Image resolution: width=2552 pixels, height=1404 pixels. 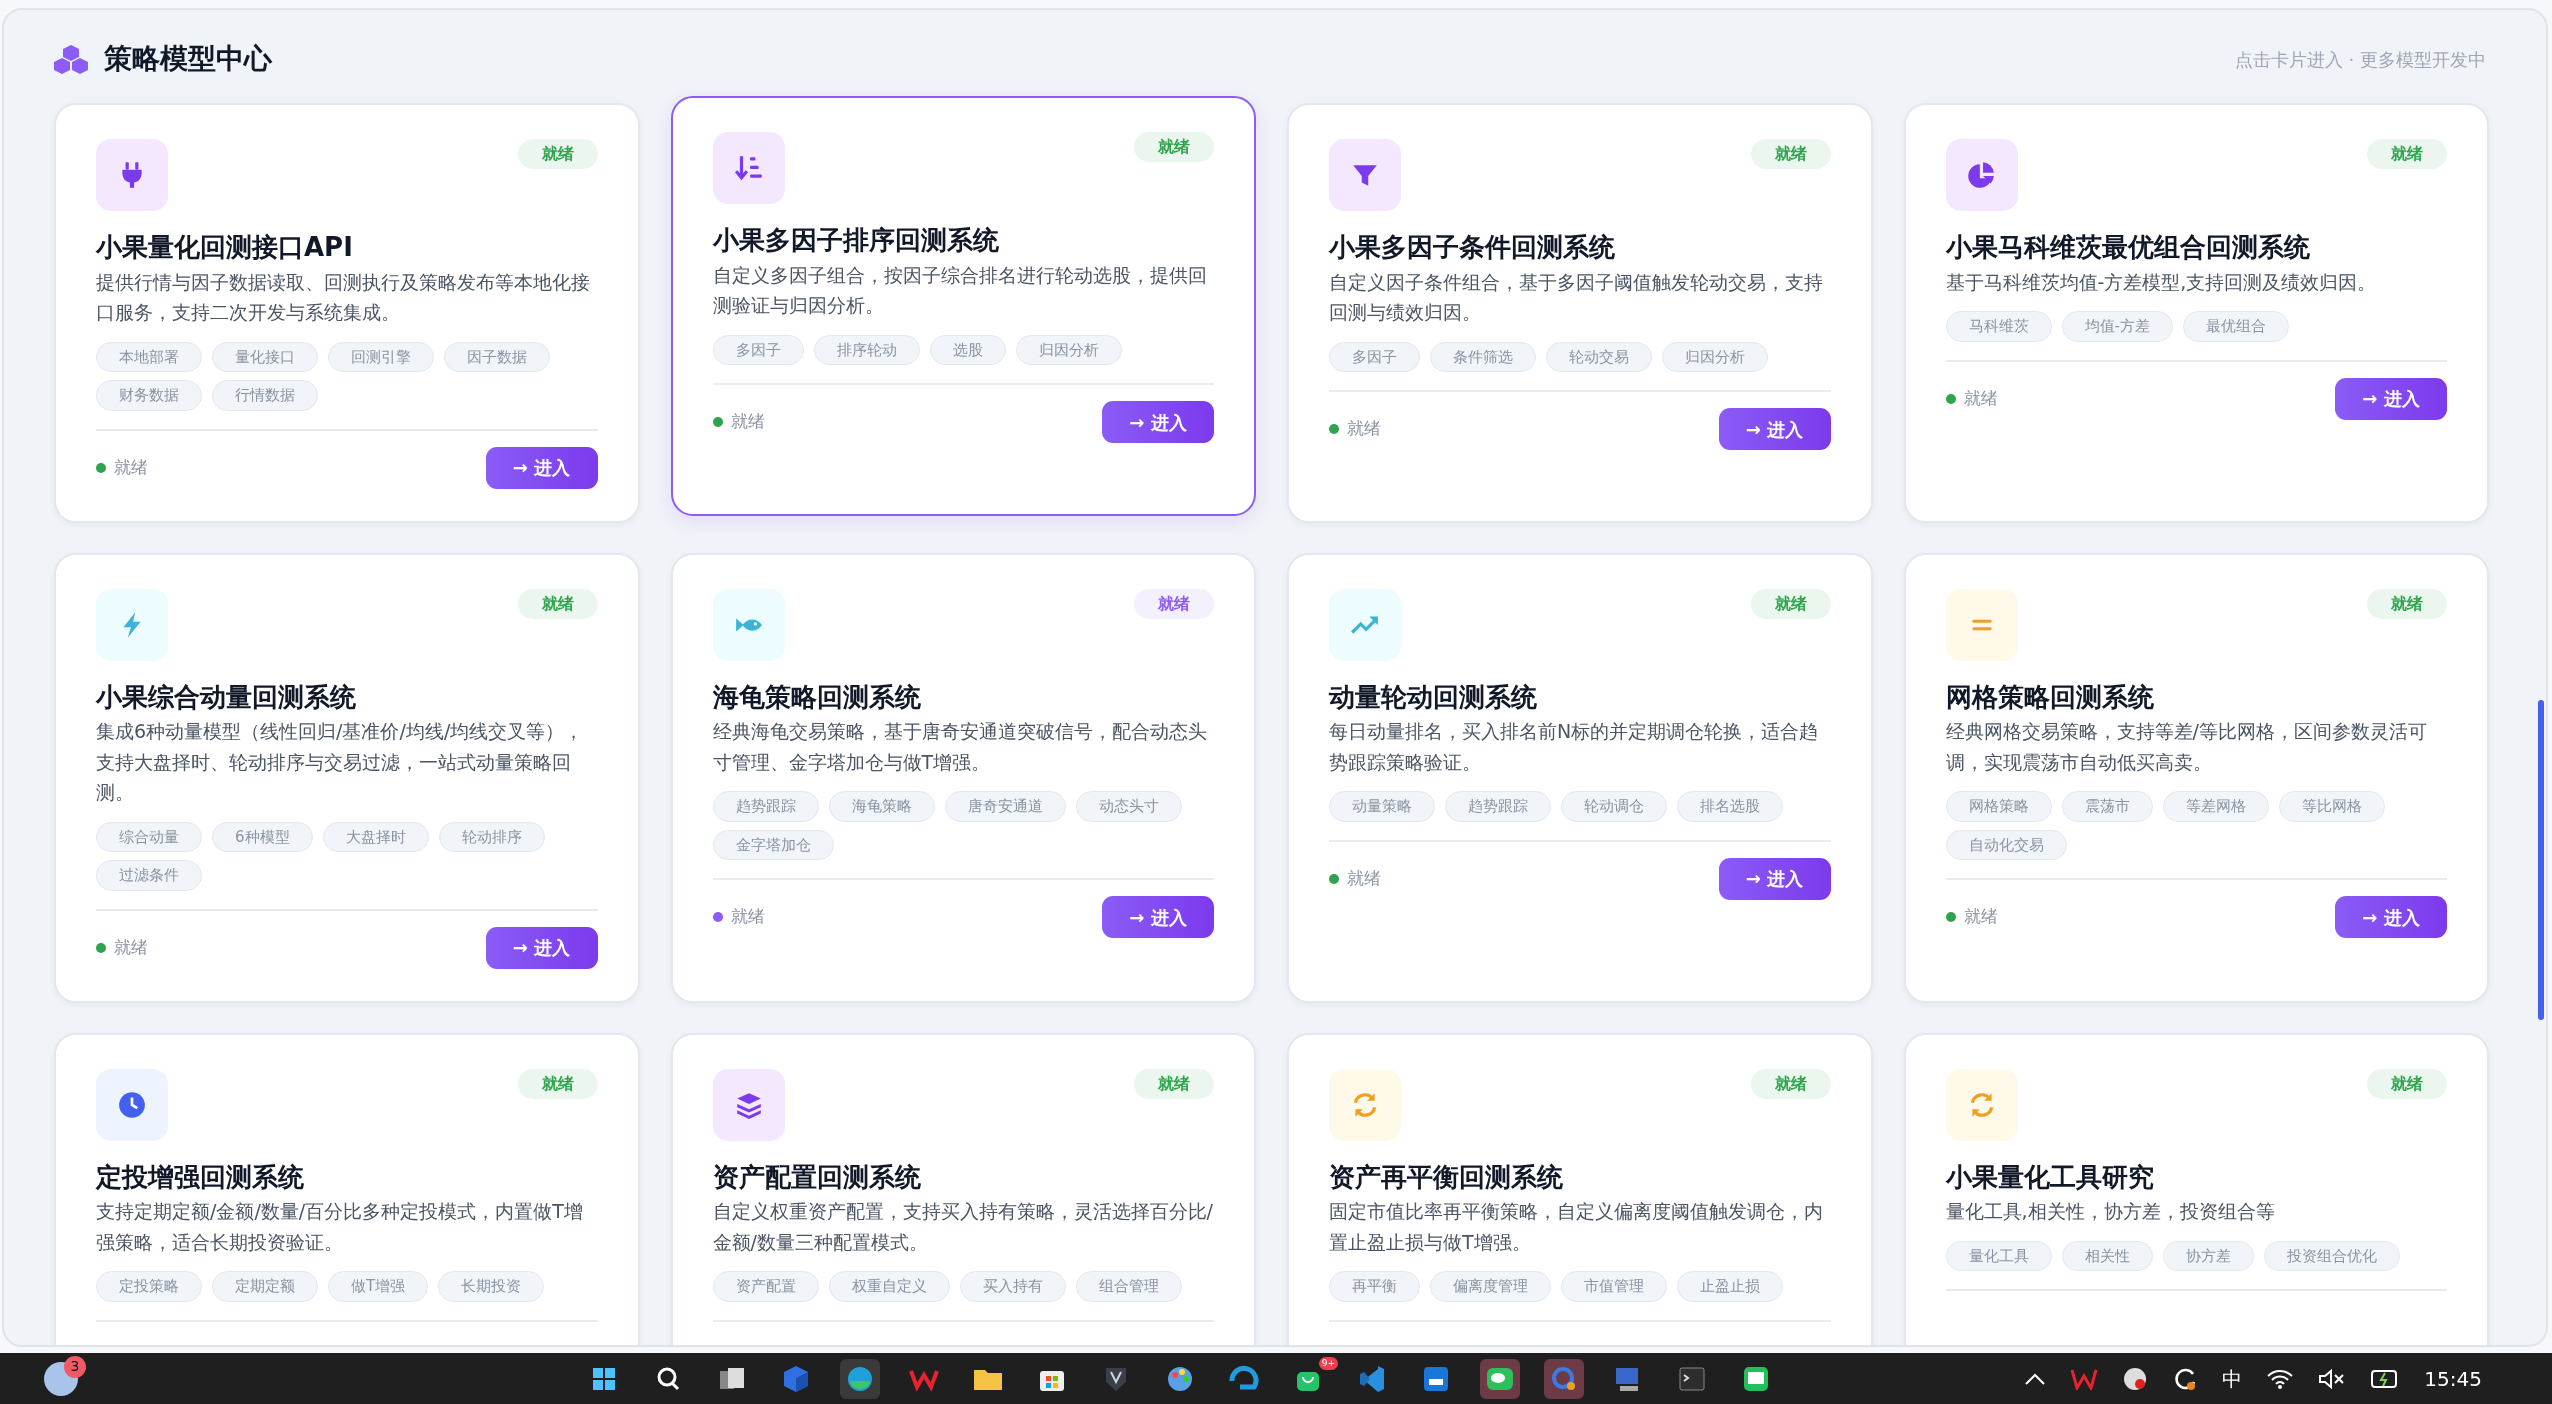 What do you see at coordinates (188, 59) in the screenshot?
I see `page-title: 策略模型中心` at bounding box center [188, 59].